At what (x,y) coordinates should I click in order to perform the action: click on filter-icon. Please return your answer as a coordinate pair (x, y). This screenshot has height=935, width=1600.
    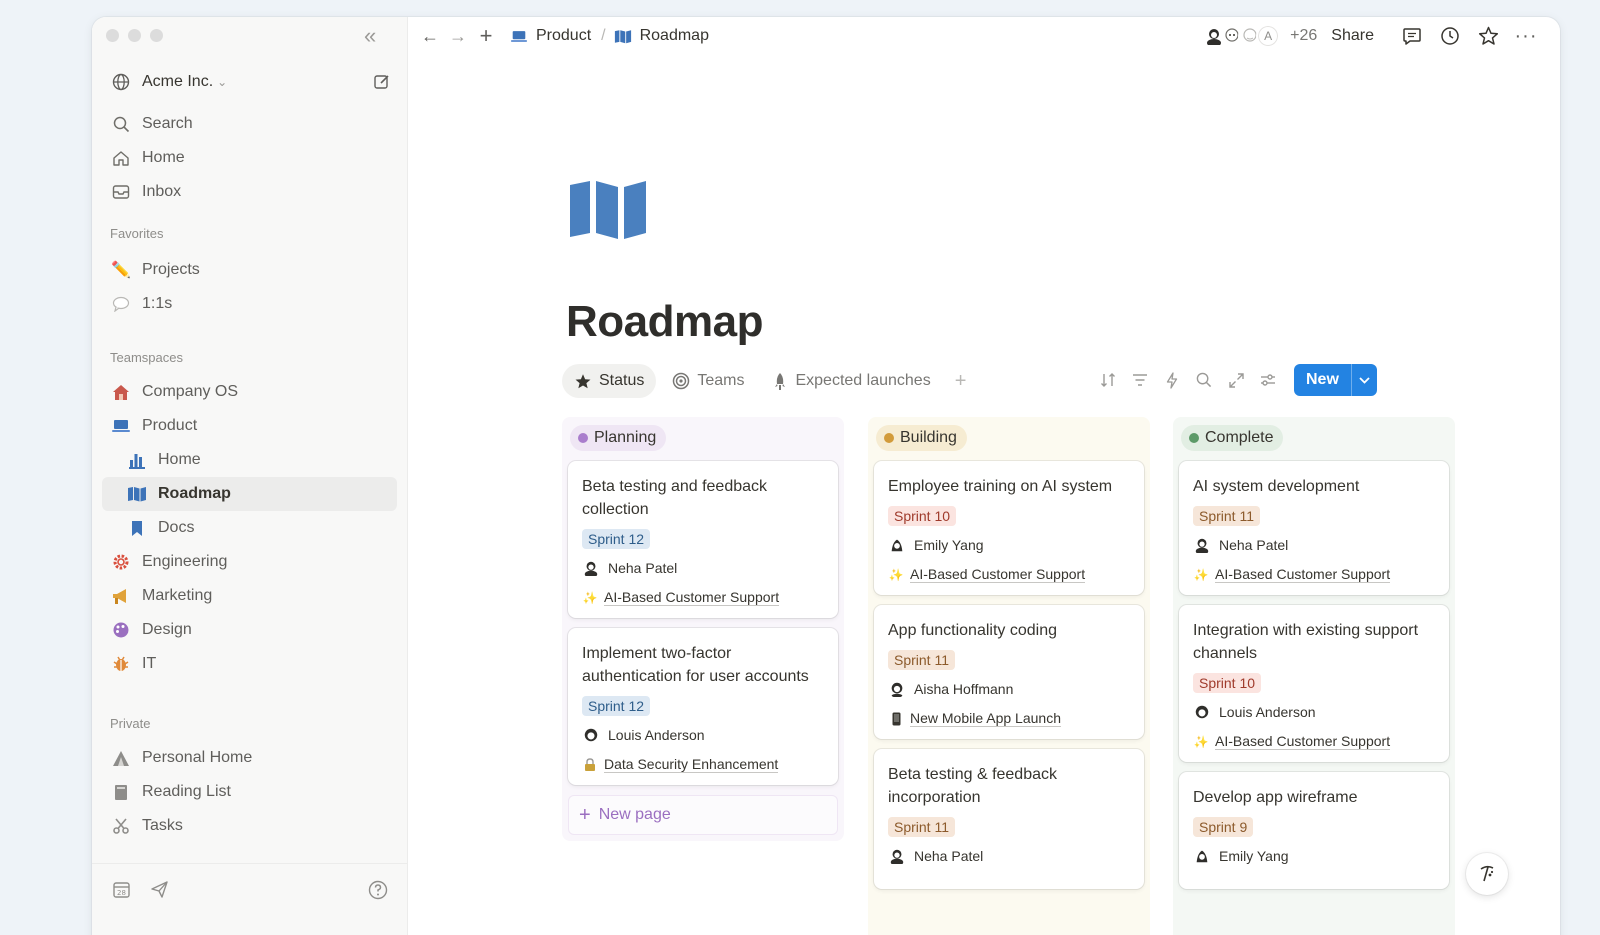
    Looking at the image, I should click on (1140, 380).